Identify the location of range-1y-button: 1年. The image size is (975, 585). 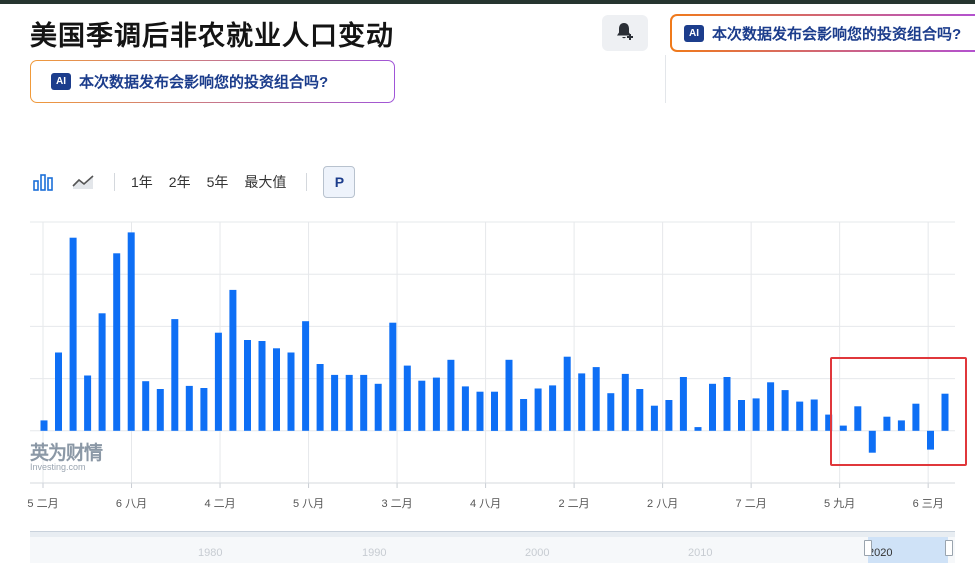
(142, 182).